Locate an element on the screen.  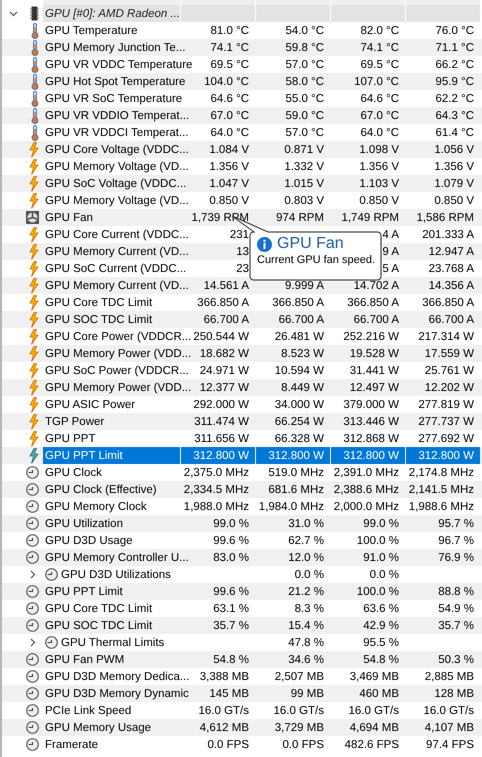
sensor-value: 3,729 MB is located at coordinates (299, 728).